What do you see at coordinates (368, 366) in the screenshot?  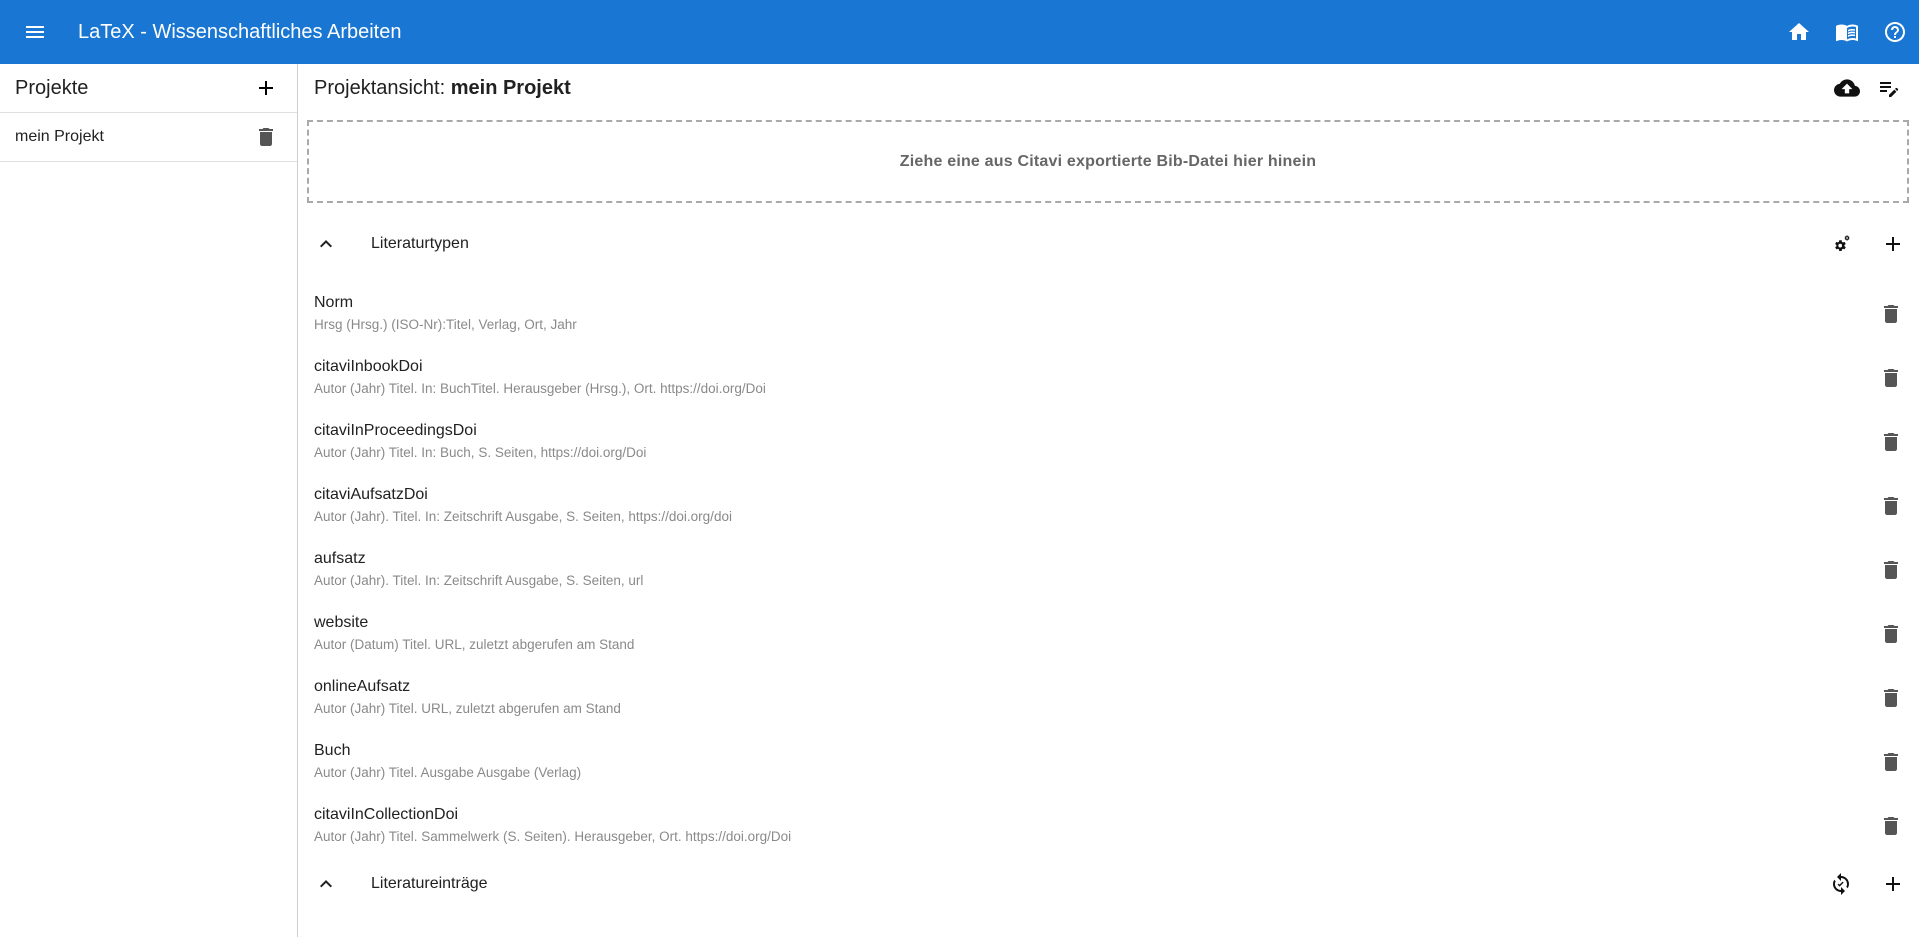 I see `type-name: citaviInbookDoi` at bounding box center [368, 366].